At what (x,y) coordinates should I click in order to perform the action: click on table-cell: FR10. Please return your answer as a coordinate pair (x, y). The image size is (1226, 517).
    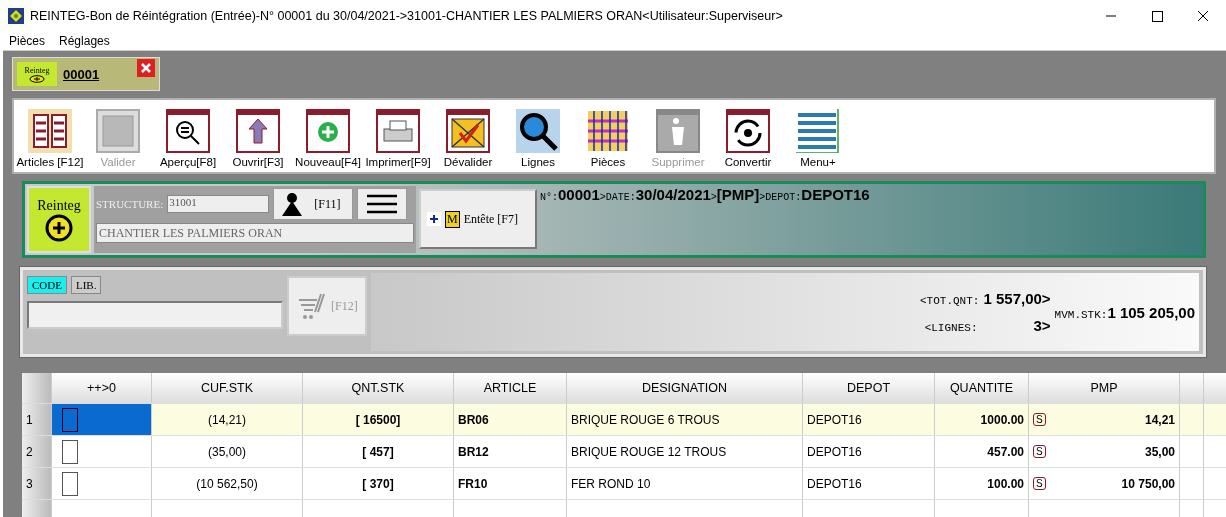
    Looking at the image, I should click on (510, 483).